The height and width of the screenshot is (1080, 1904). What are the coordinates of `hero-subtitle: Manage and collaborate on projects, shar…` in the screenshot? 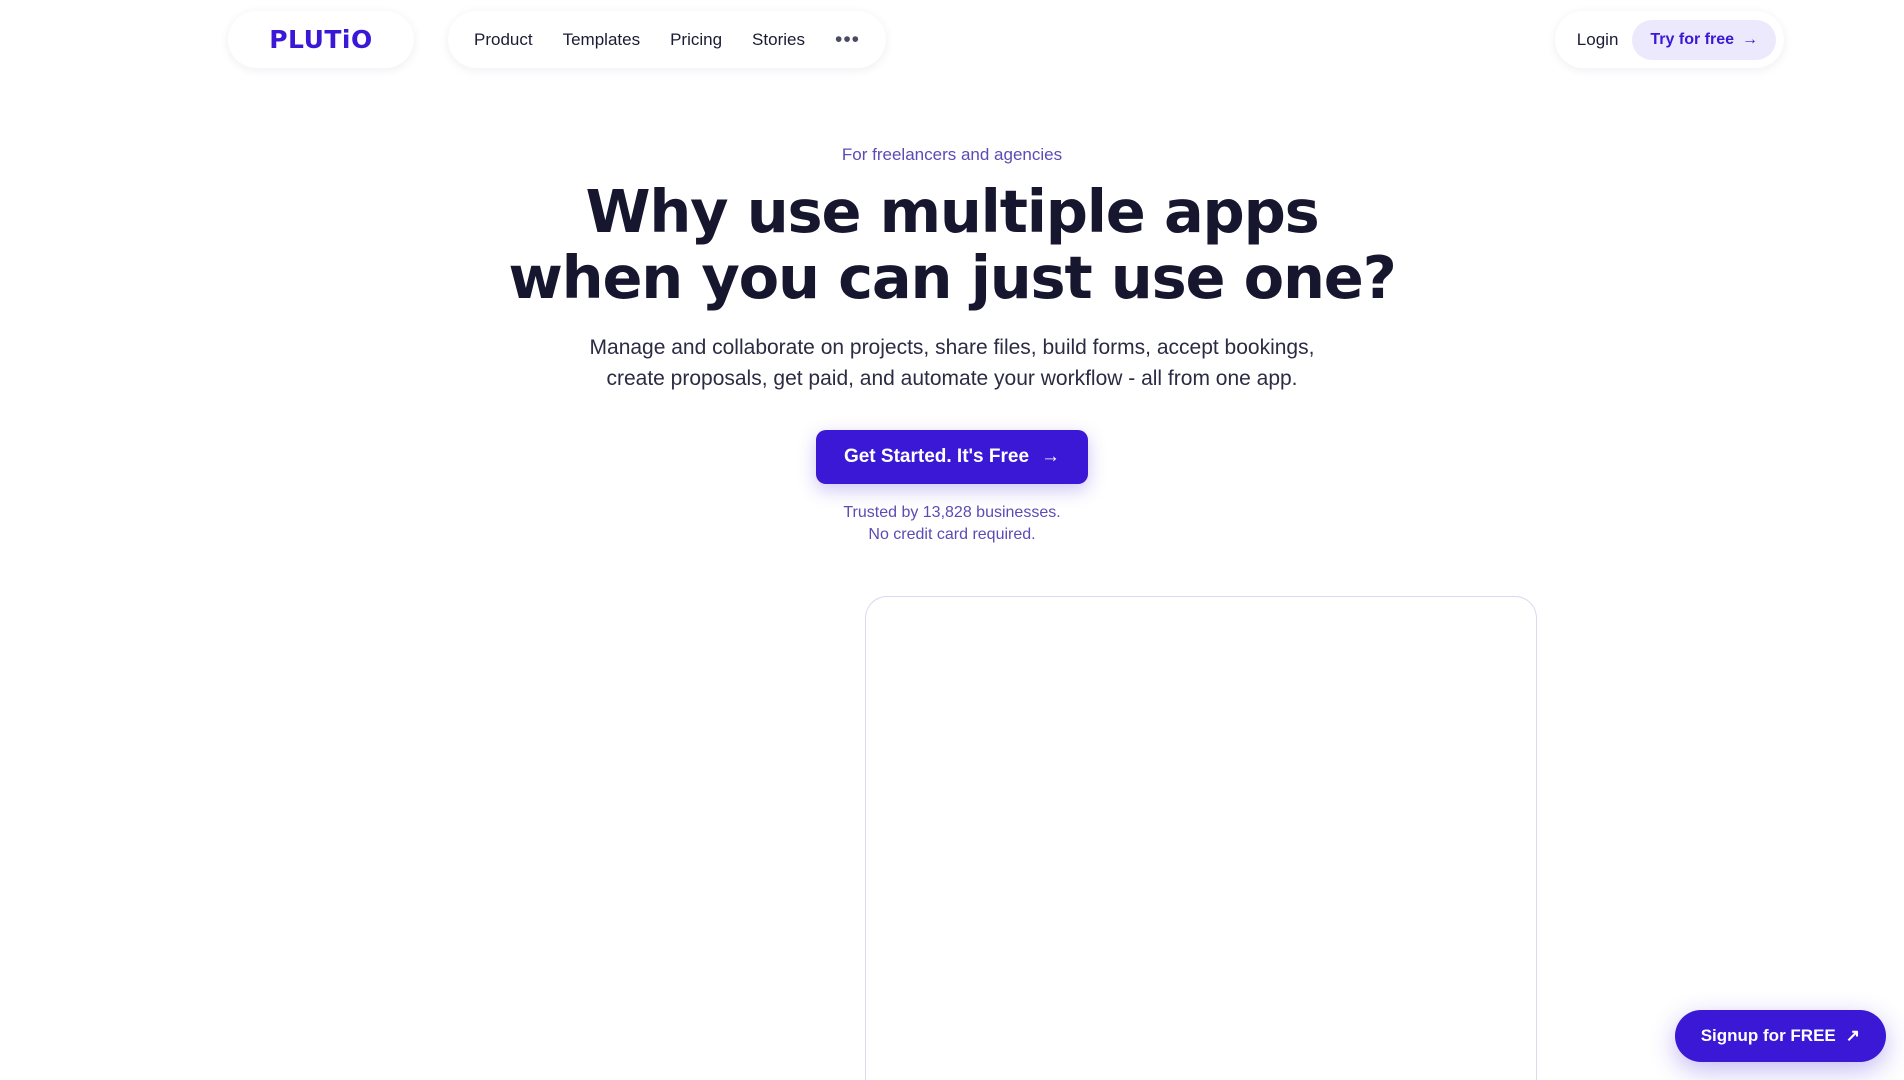 It's located at (952, 363).